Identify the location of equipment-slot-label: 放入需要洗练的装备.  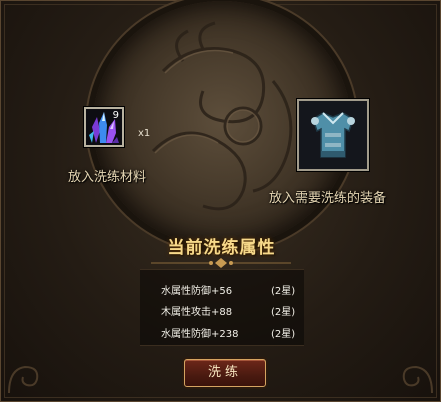
(328, 198).